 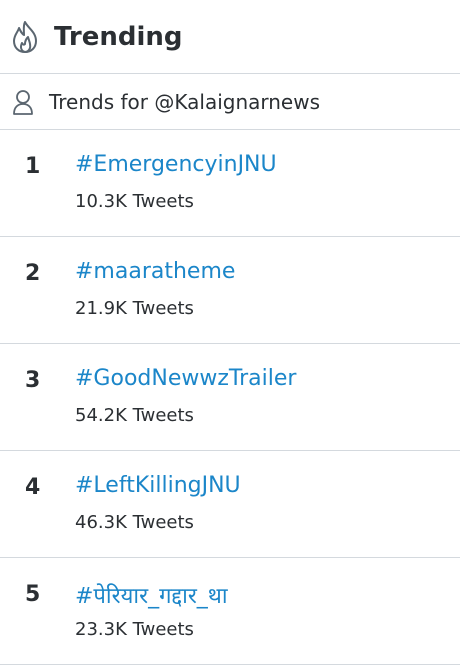 What do you see at coordinates (25, 36) in the screenshot?
I see `flame-icon` at bounding box center [25, 36].